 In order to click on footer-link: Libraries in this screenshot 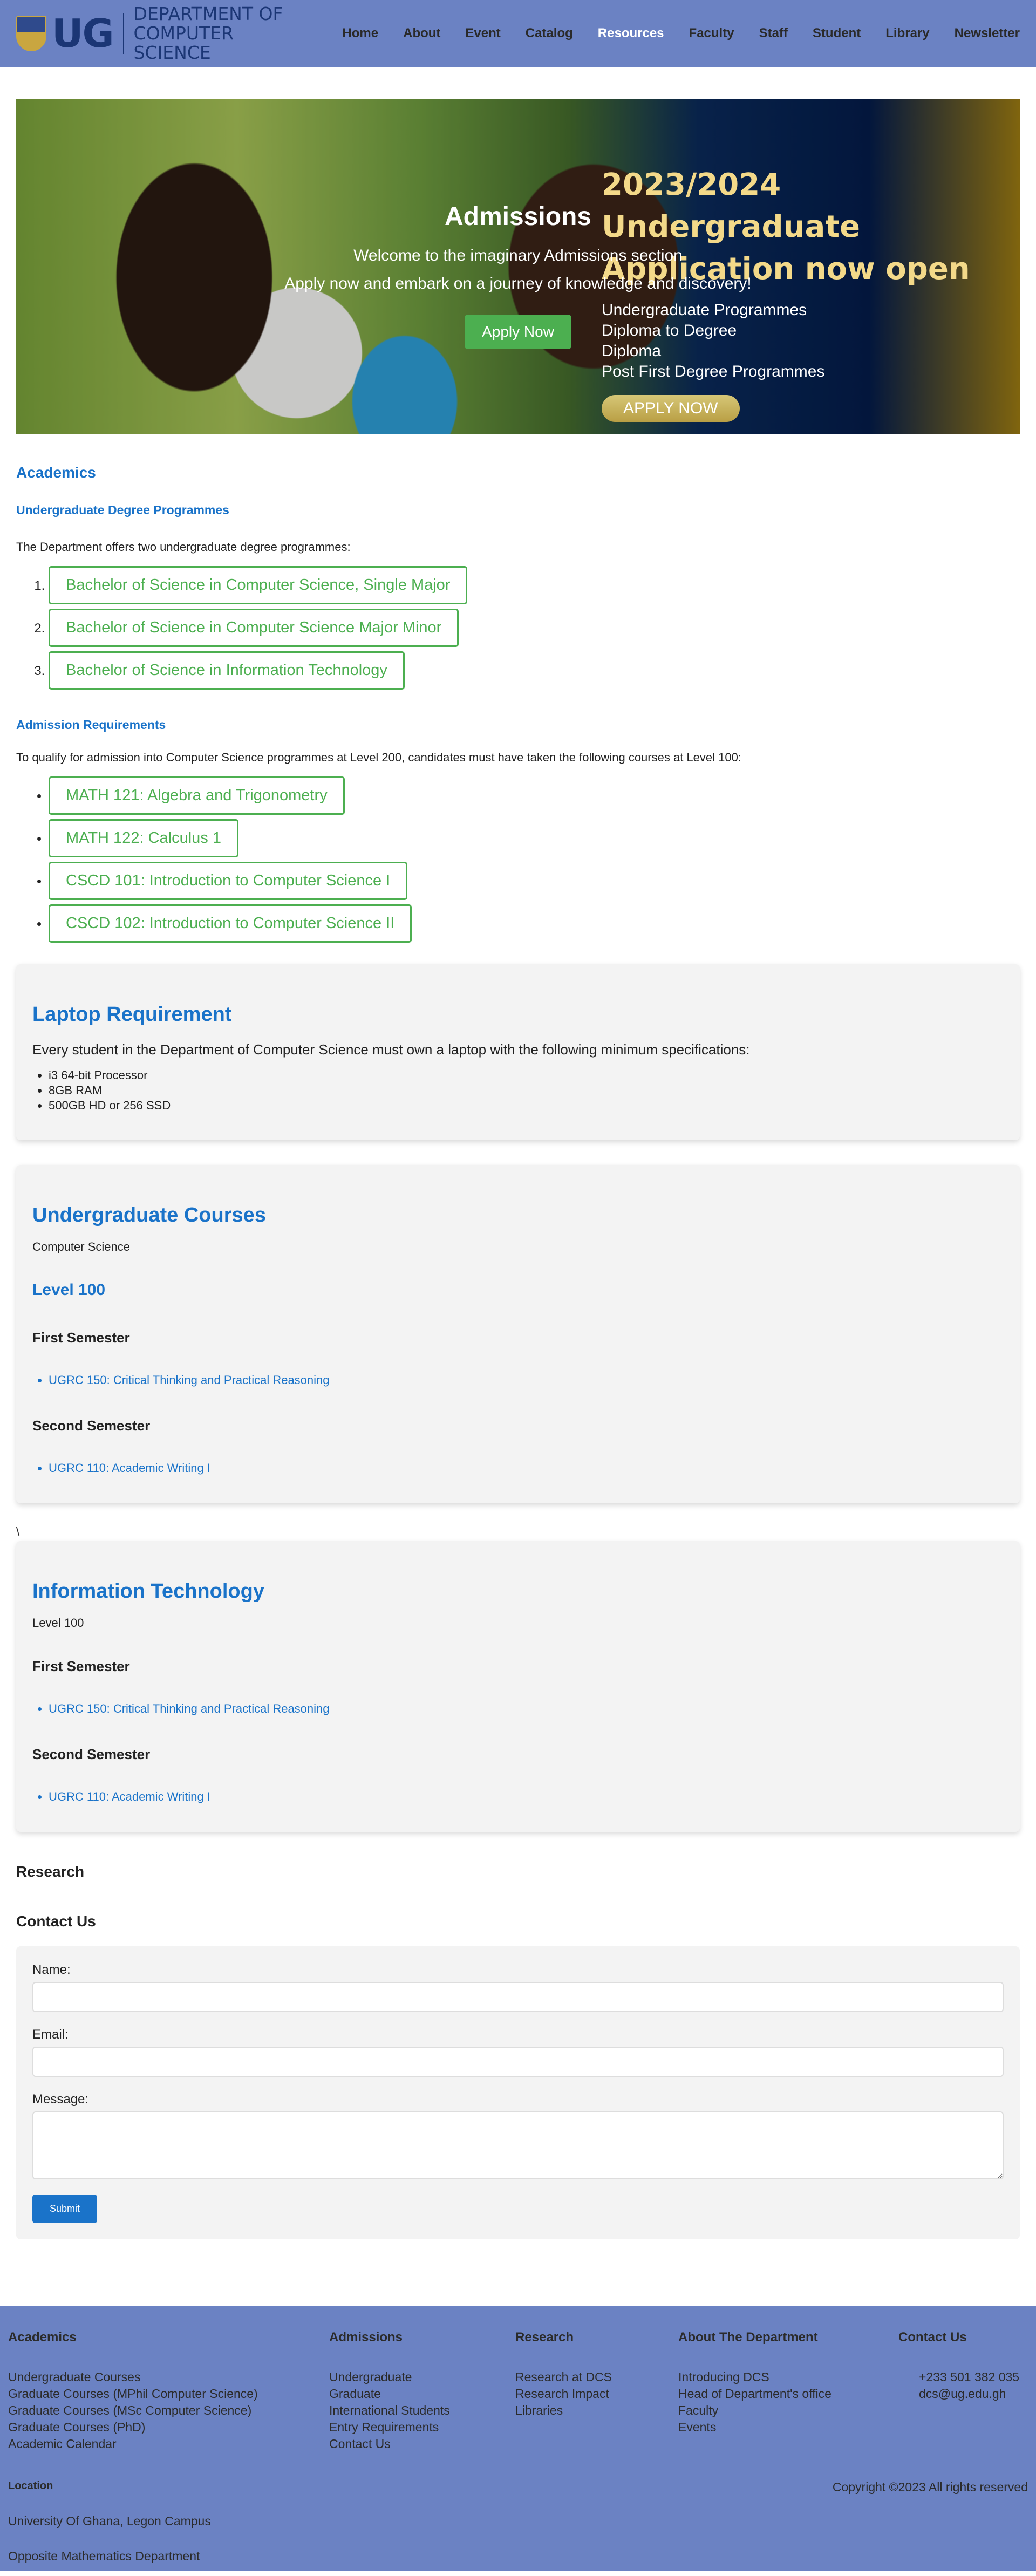, I will do `click(563, 2410)`.